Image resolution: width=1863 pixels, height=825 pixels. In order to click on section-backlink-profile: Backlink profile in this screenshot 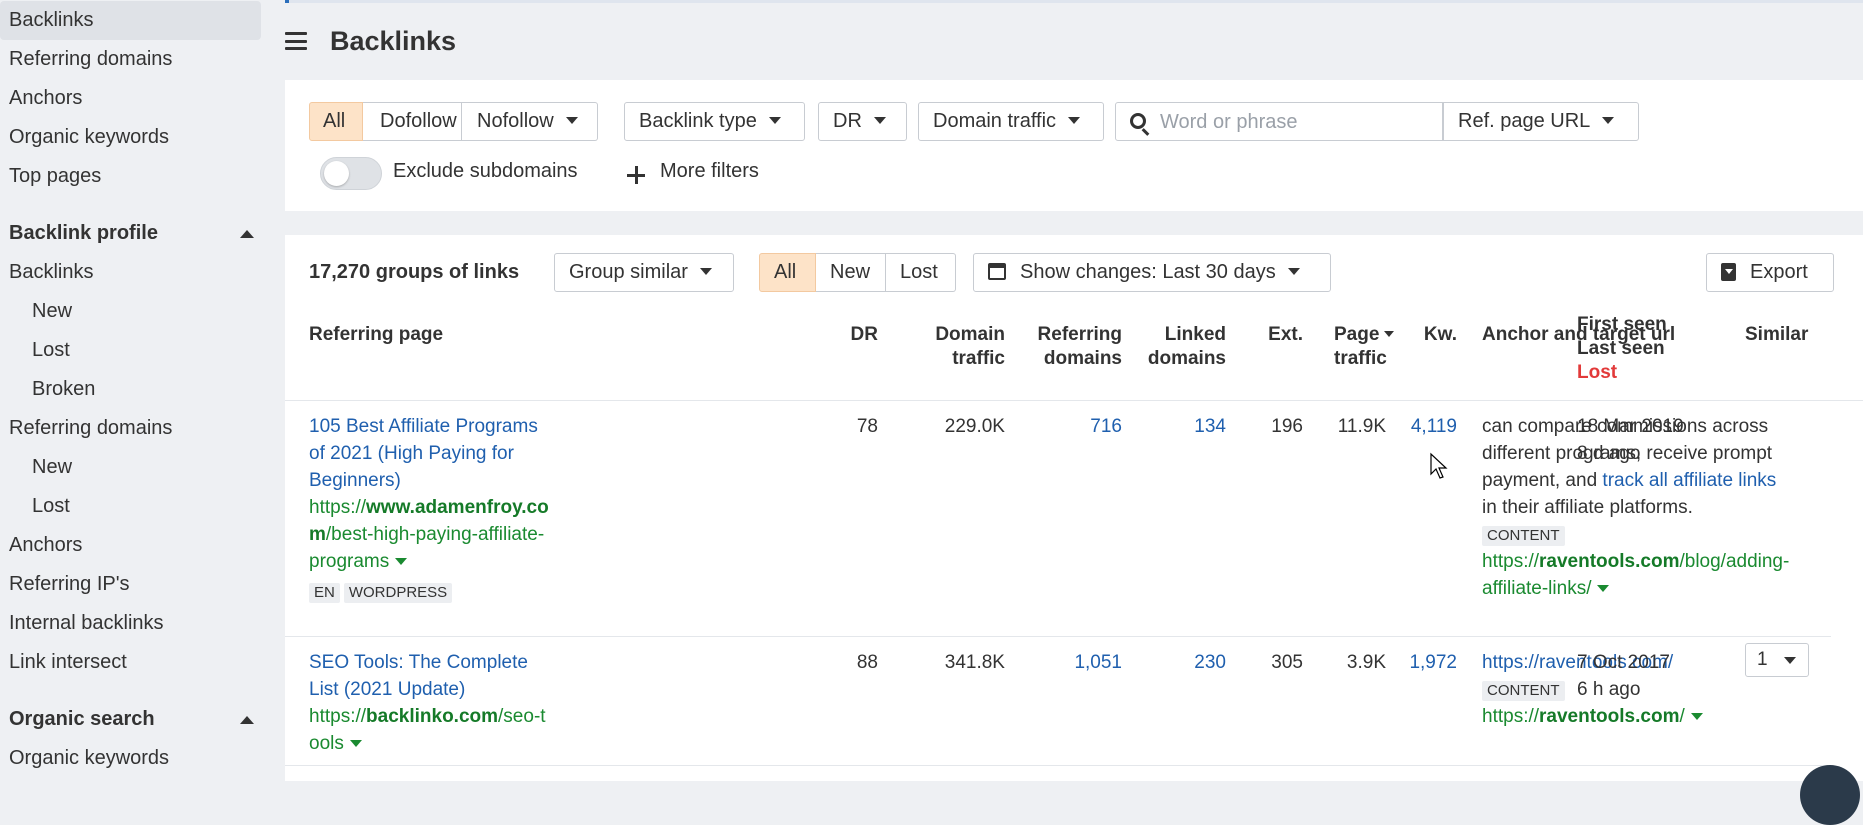, I will do `click(131, 233)`.